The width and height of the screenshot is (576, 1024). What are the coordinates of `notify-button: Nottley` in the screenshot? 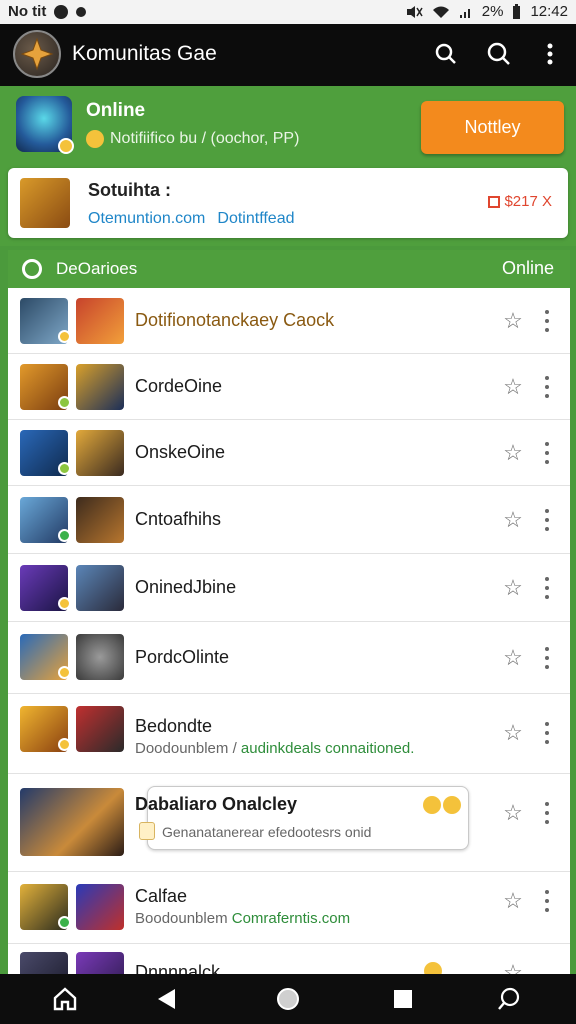 It's located at (492, 127).